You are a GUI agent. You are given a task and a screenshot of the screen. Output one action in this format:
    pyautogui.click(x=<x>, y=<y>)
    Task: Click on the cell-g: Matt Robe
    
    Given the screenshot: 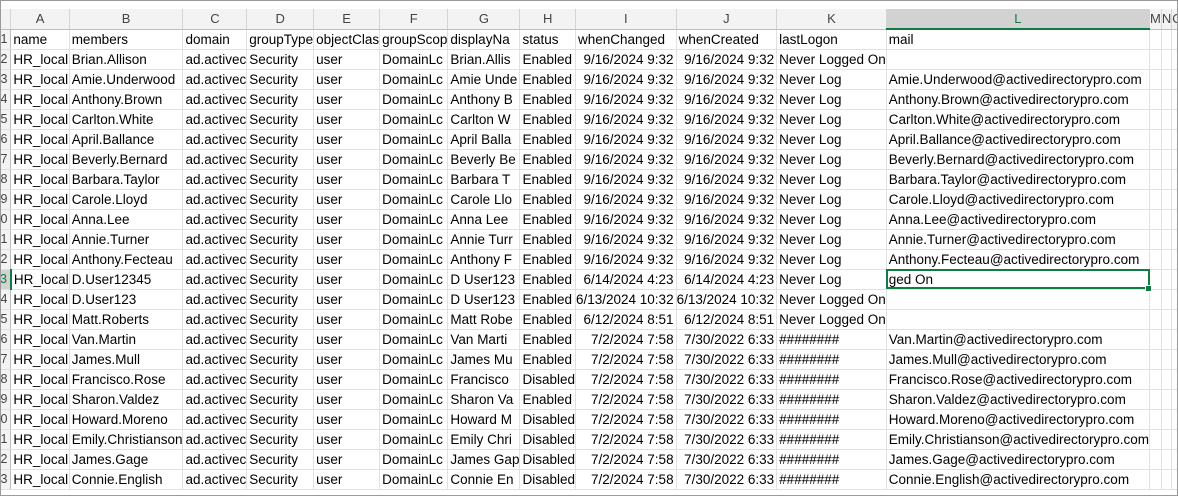 What is the action you would take?
    pyautogui.click(x=484, y=319)
    